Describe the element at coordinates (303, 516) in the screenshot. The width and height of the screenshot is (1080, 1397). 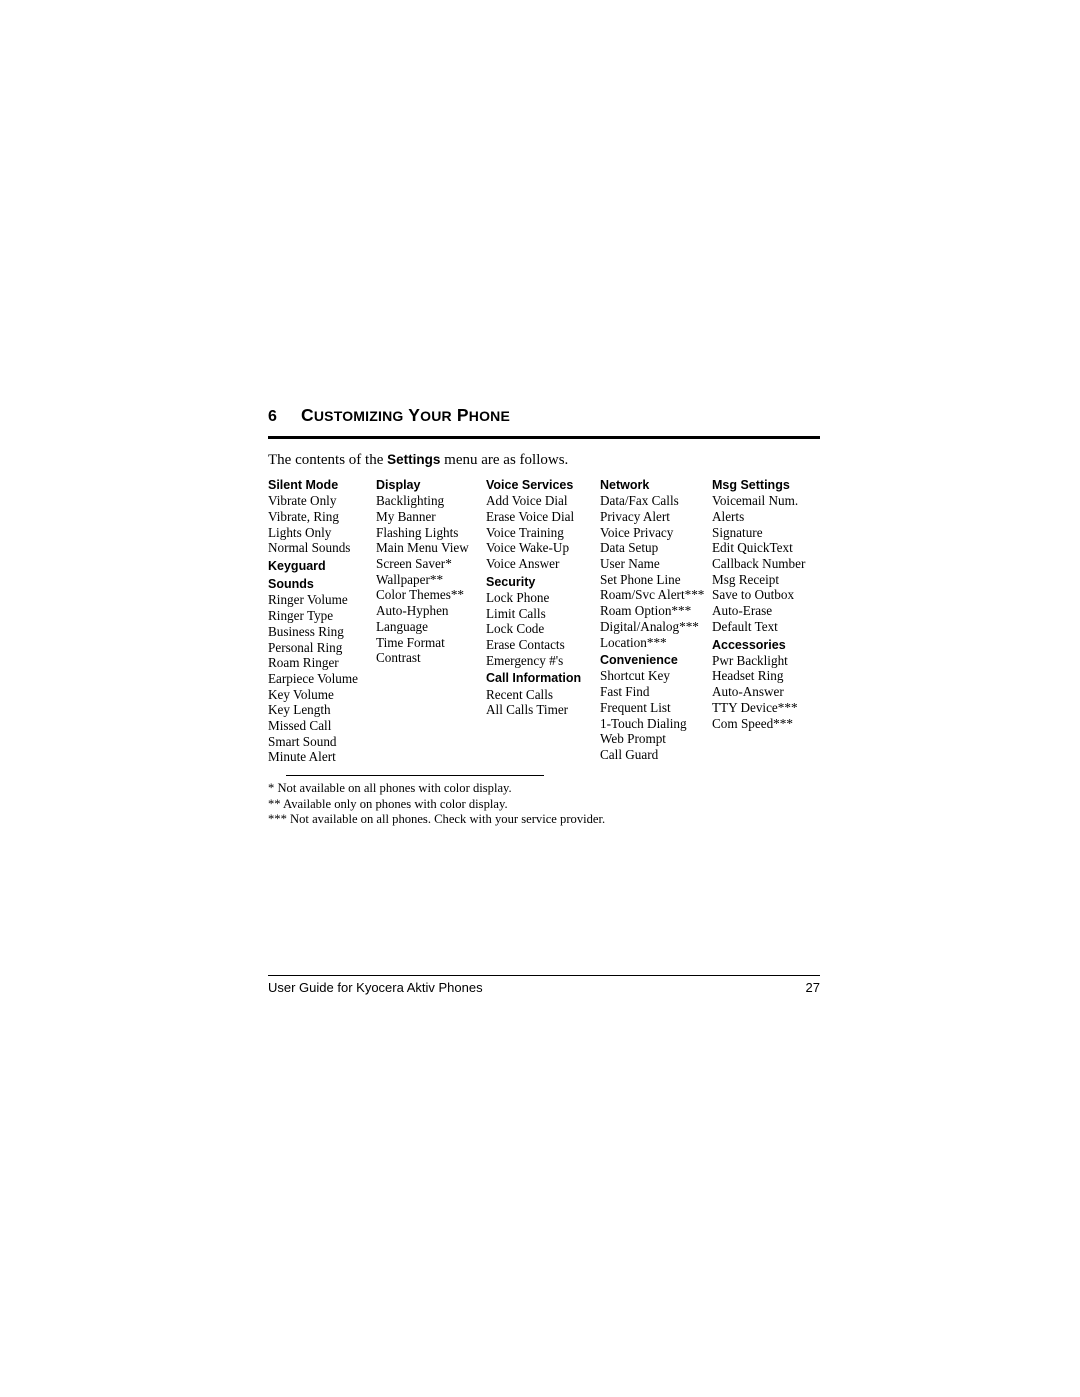
I see `list-item: Vibrate, Ring` at that location.